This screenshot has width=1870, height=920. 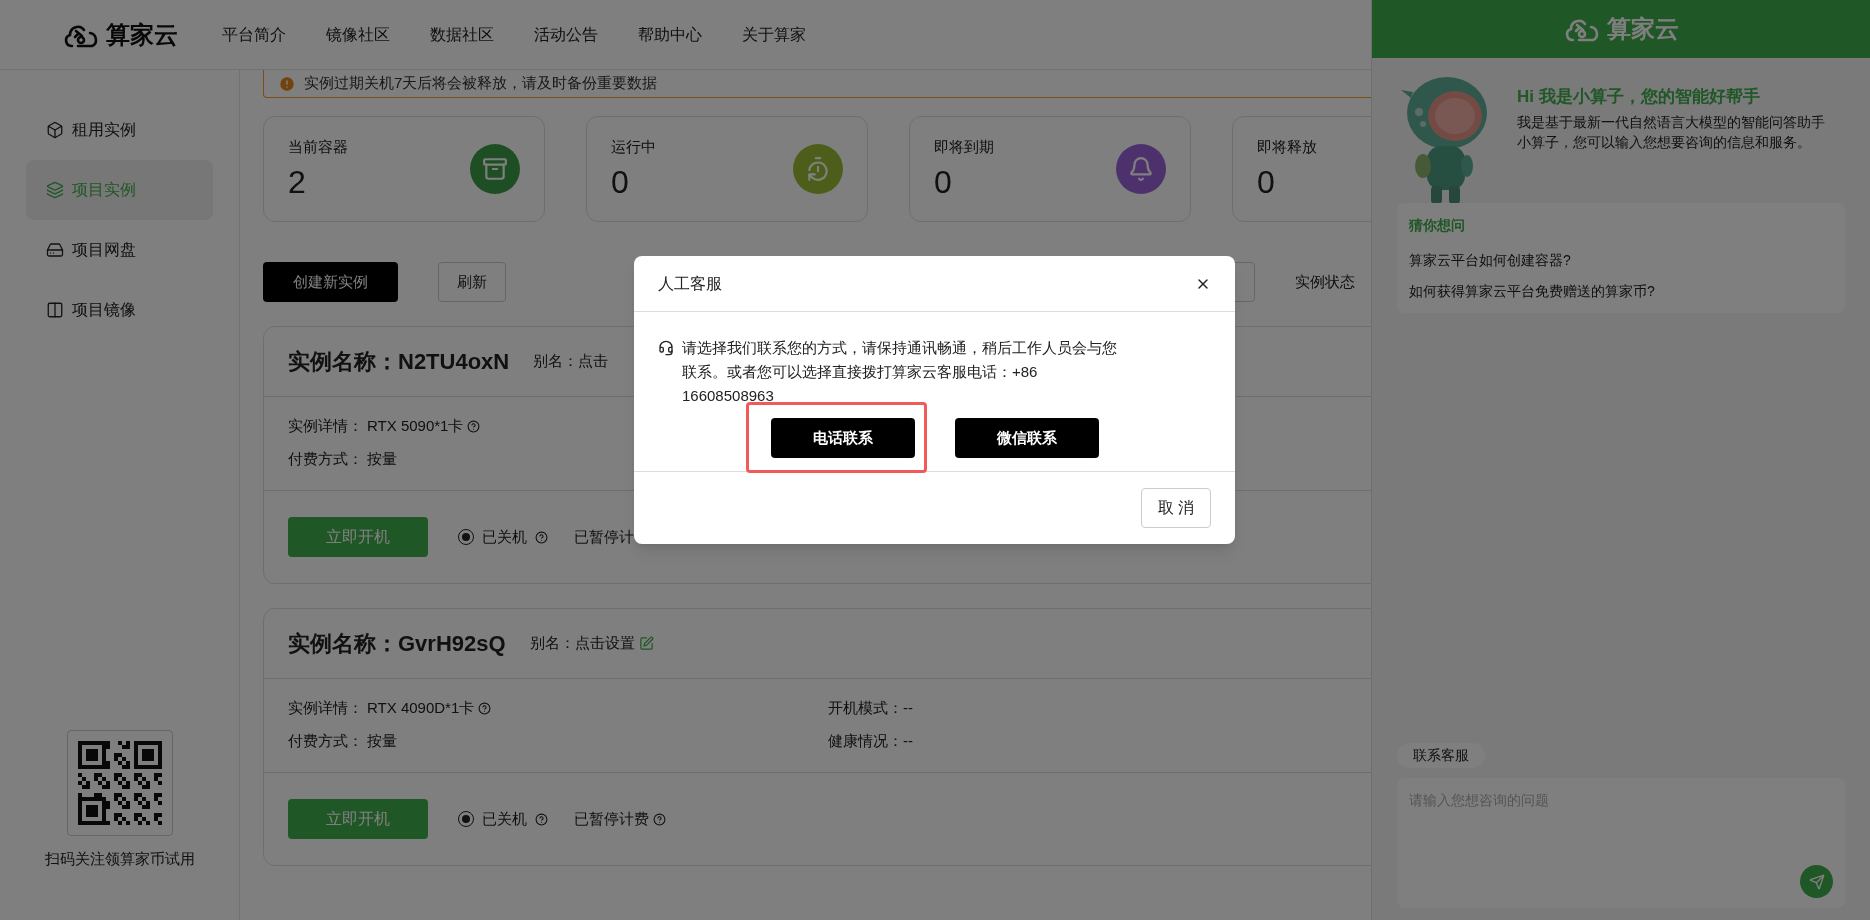 What do you see at coordinates (55, 130) in the screenshot?
I see `cube-icon` at bounding box center [55, 130].